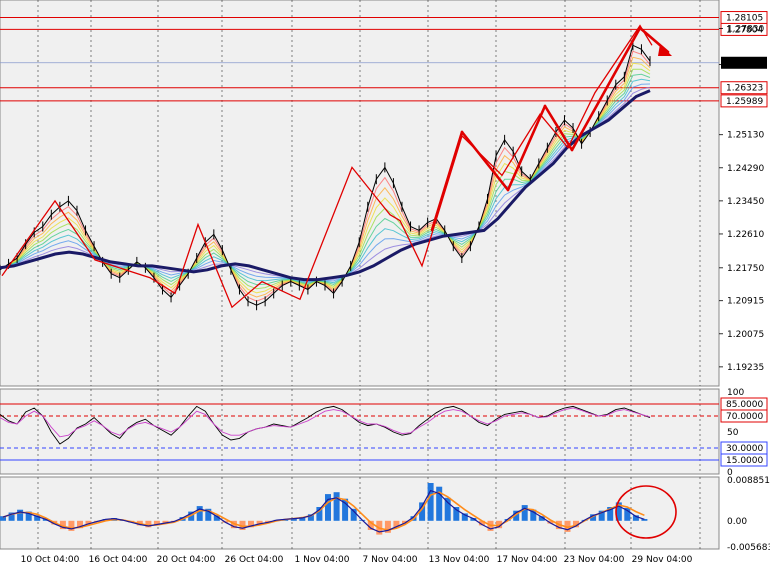 This screenshot has width=770, height=568. Describe the element at coordinates (50, 560) in the screenshot. I see `x-tick-label-0: 10 Oct 04:00` at that location.